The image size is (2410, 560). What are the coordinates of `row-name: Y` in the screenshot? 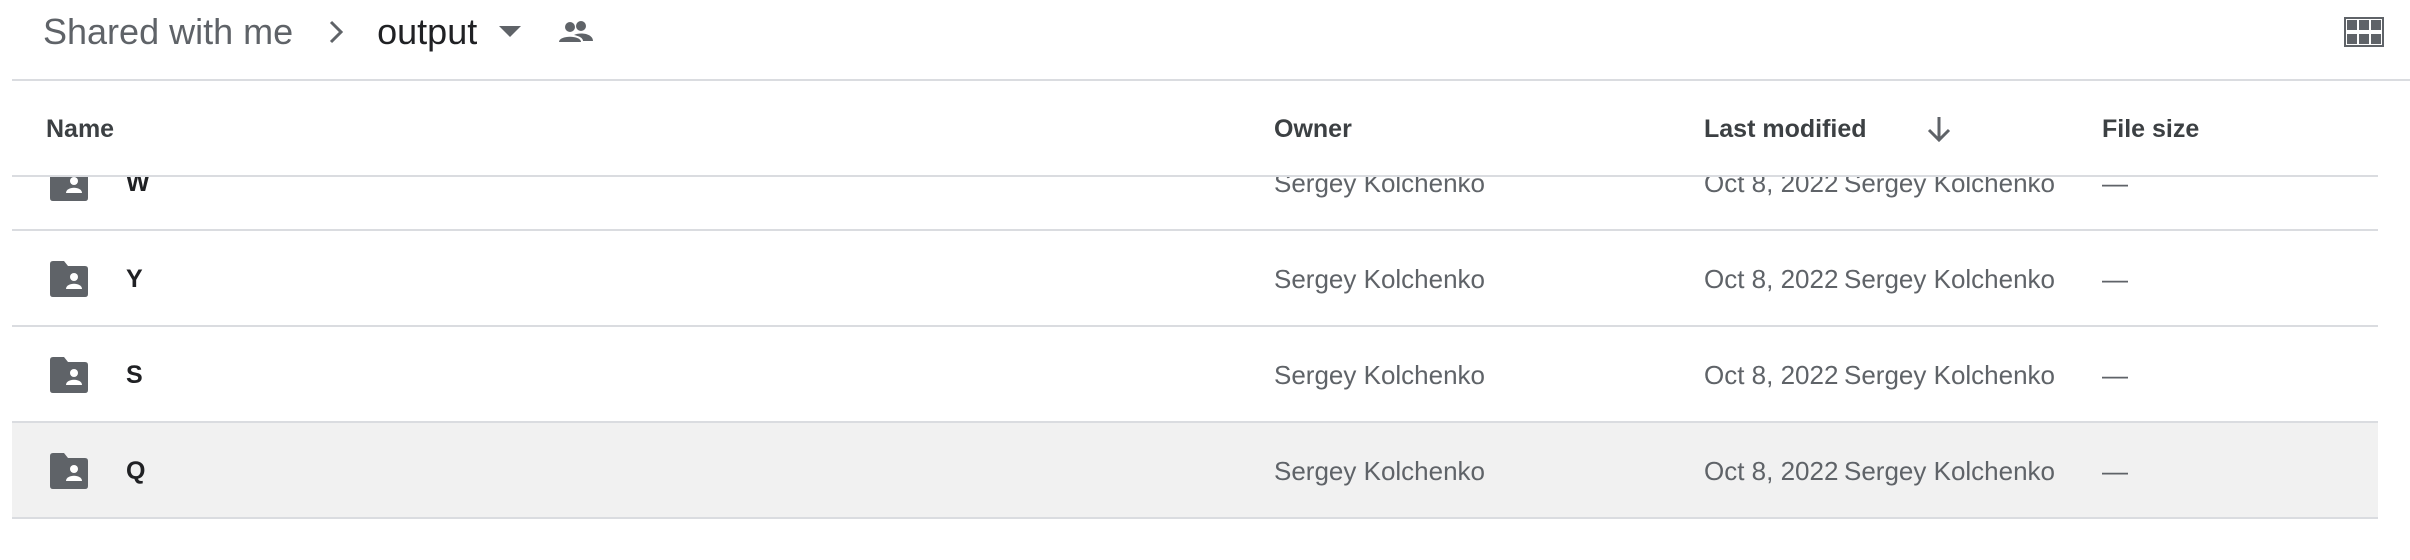 It's located at (134, 278).